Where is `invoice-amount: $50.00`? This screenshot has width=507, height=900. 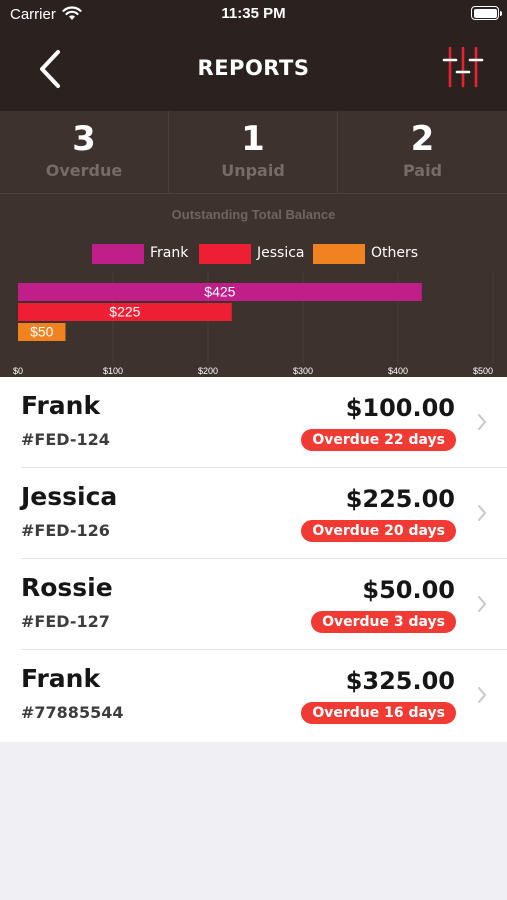 invoice-amount: $50.00 is located at coordinates (408, 590).